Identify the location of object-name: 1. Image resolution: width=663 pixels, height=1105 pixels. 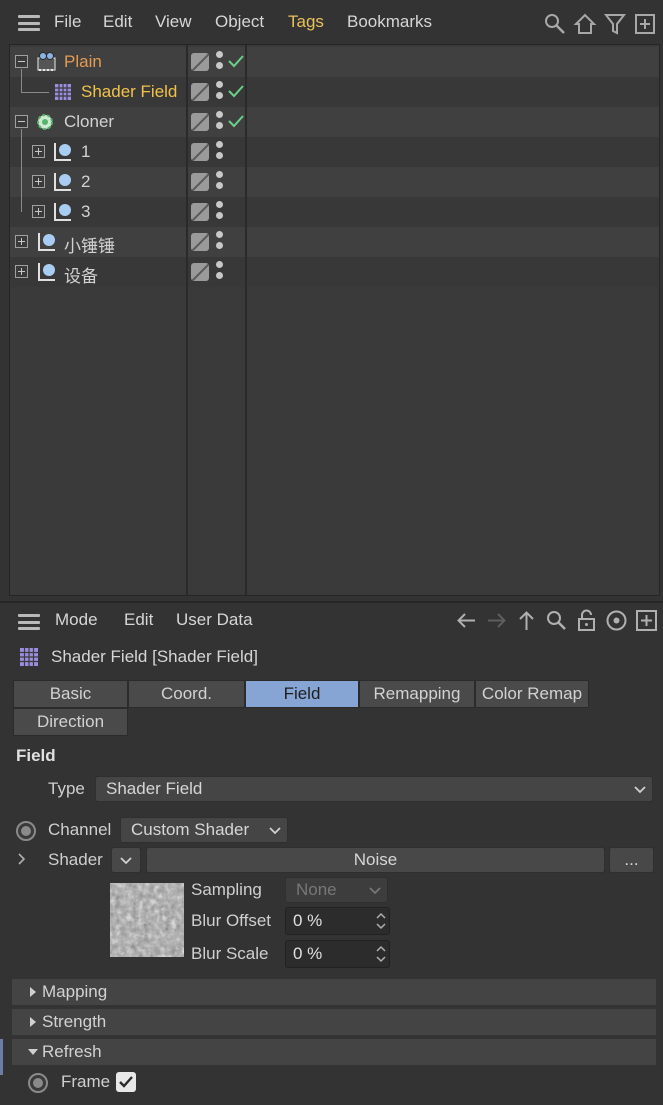
(85, 152).